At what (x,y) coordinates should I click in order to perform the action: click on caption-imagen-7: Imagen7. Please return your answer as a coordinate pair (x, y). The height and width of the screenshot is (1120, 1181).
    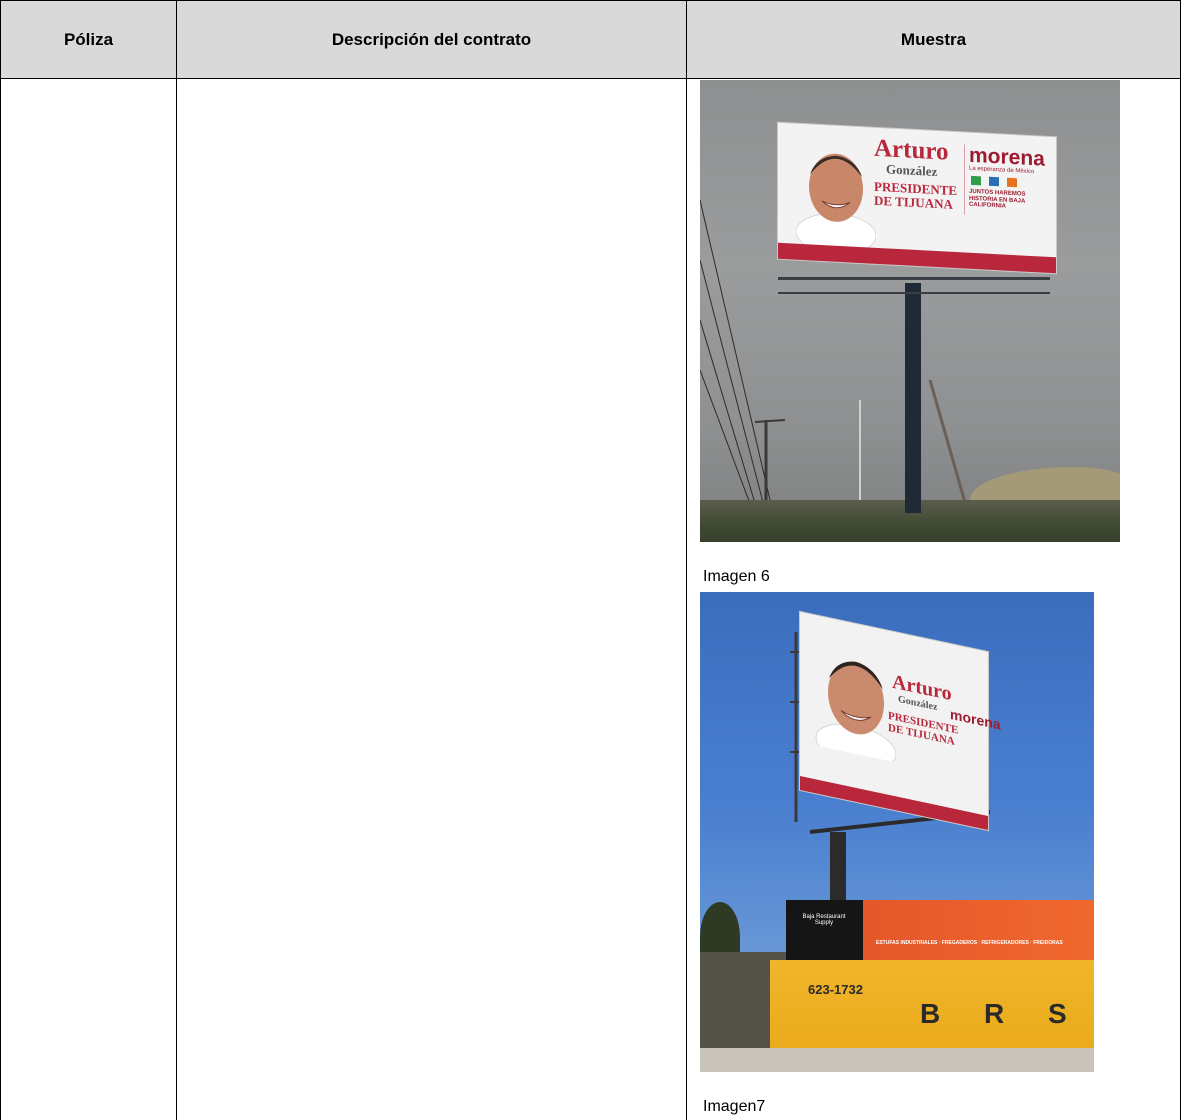
    Looking at the image, I should click on (734, 1106).